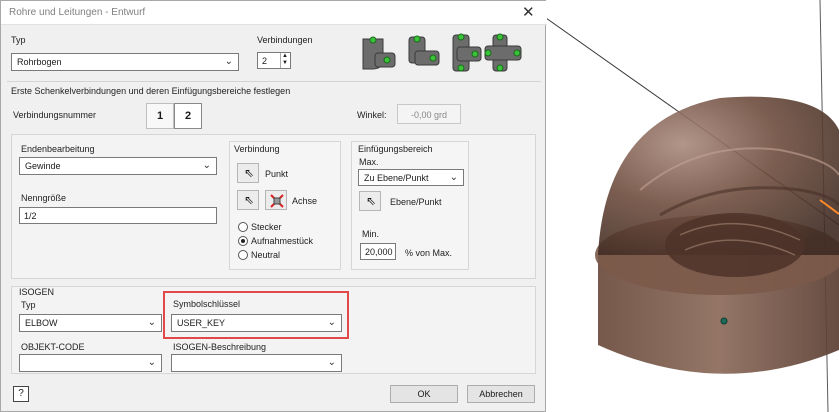  What do you see at coordinates (41, 323) in the screenshot?
I see `isogen-typ-value: ELBOW` at bounding box center [41, 323].